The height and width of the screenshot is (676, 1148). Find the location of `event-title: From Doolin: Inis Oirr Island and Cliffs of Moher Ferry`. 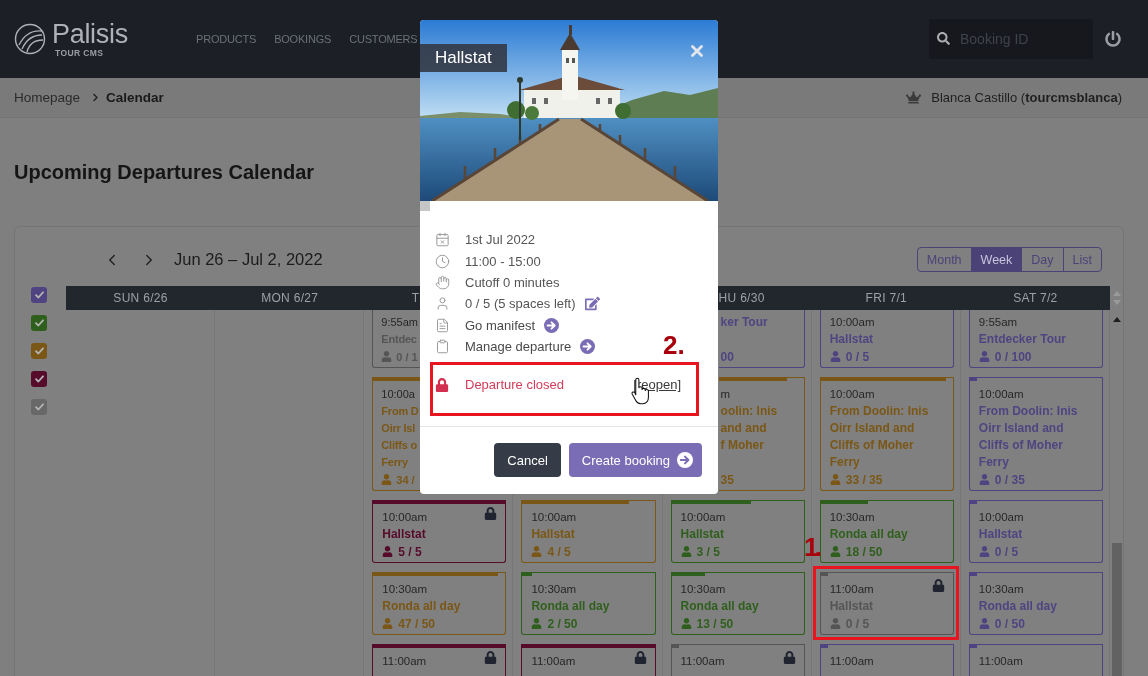

event-title: From Doolin: Inis Oirr Island and Cliffs of Moher Ferry is located at coordinates (1028, 437).